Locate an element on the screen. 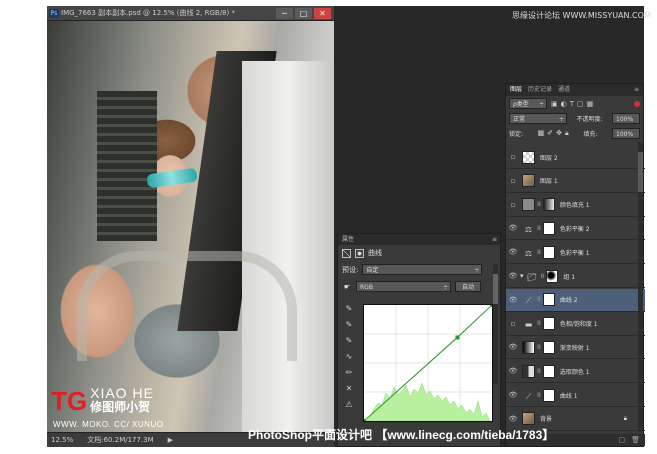  warning-icon: ⚠ is located at coordinates (348, 404).